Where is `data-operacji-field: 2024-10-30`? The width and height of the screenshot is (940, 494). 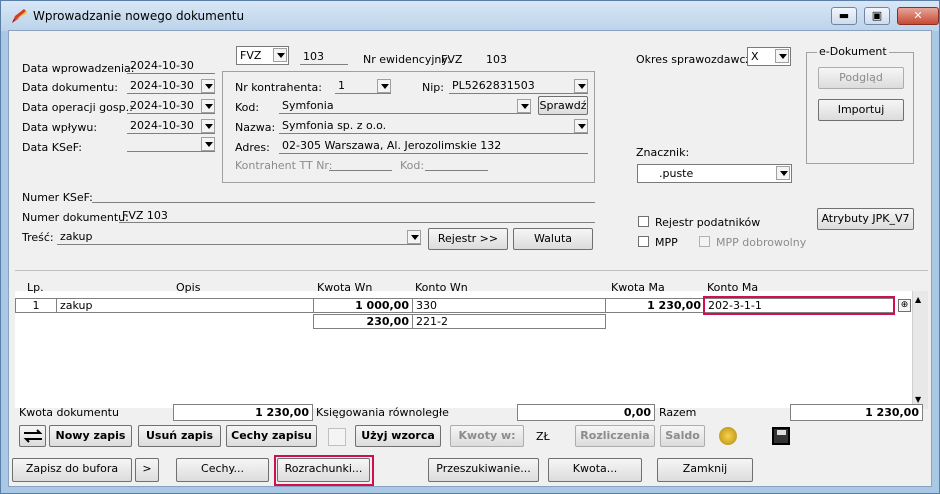 data-operacji-field: 2024-10-30 is located at coordinates (171, 106).